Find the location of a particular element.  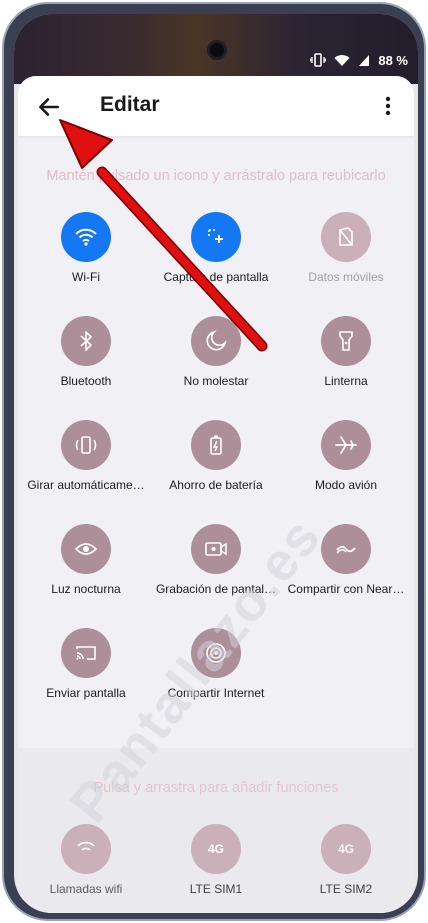

status-bar: 88 % is located at coordinates (359, 60).